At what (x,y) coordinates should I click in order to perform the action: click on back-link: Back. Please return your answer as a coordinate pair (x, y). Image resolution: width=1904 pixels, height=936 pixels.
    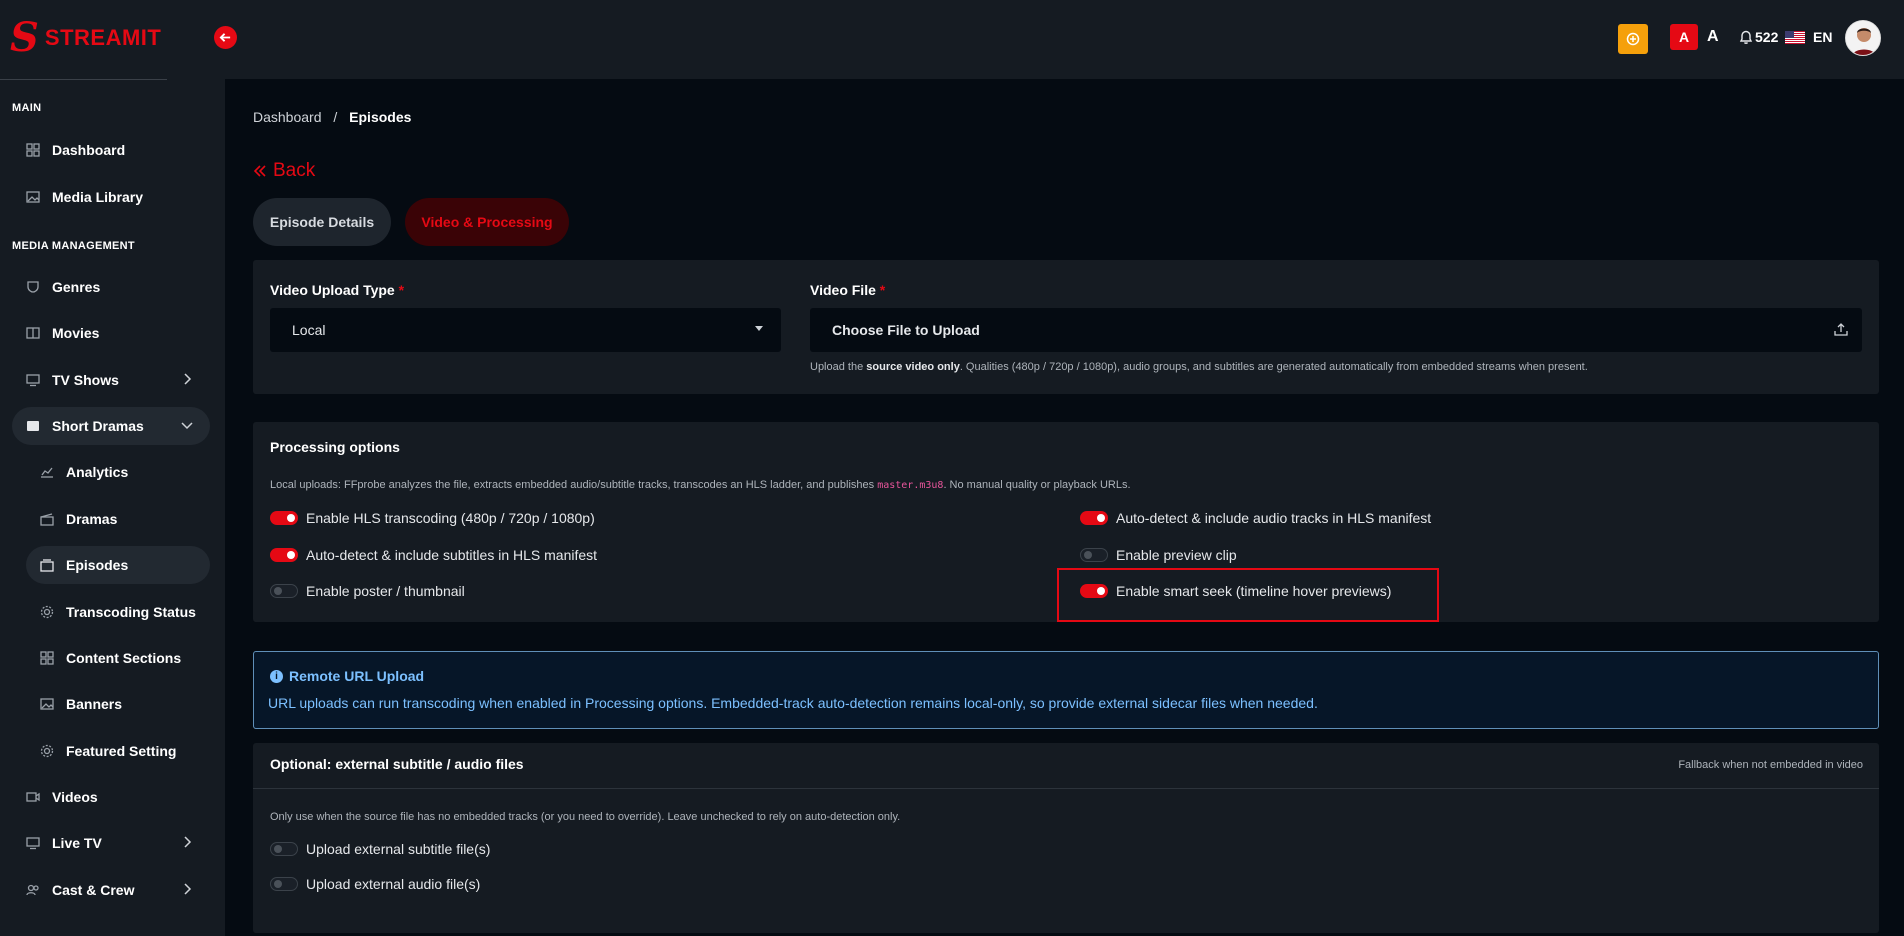
    Looking at the image, I should click on (284, 171).